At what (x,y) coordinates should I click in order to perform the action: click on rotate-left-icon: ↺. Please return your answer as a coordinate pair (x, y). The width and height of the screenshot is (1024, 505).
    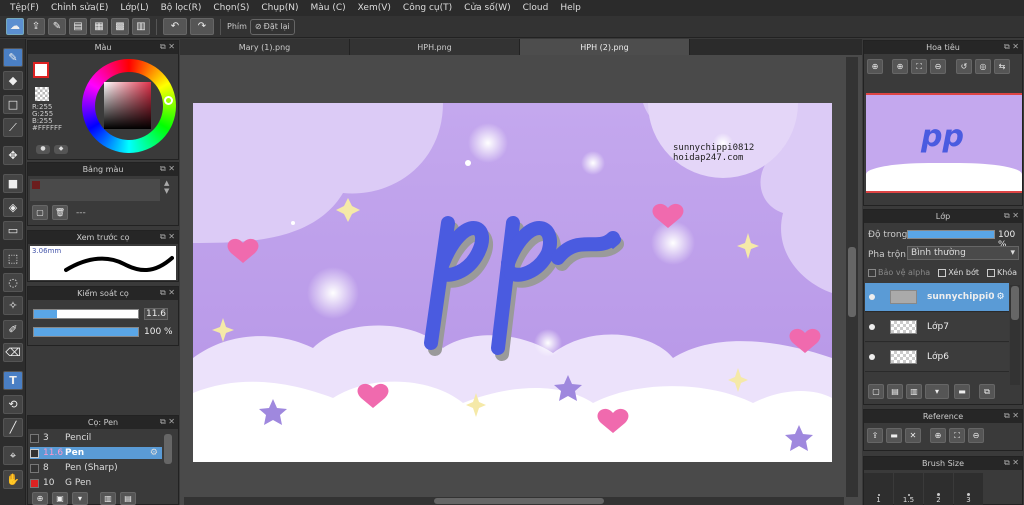
    Looking at the image, I should click on (964, 66).